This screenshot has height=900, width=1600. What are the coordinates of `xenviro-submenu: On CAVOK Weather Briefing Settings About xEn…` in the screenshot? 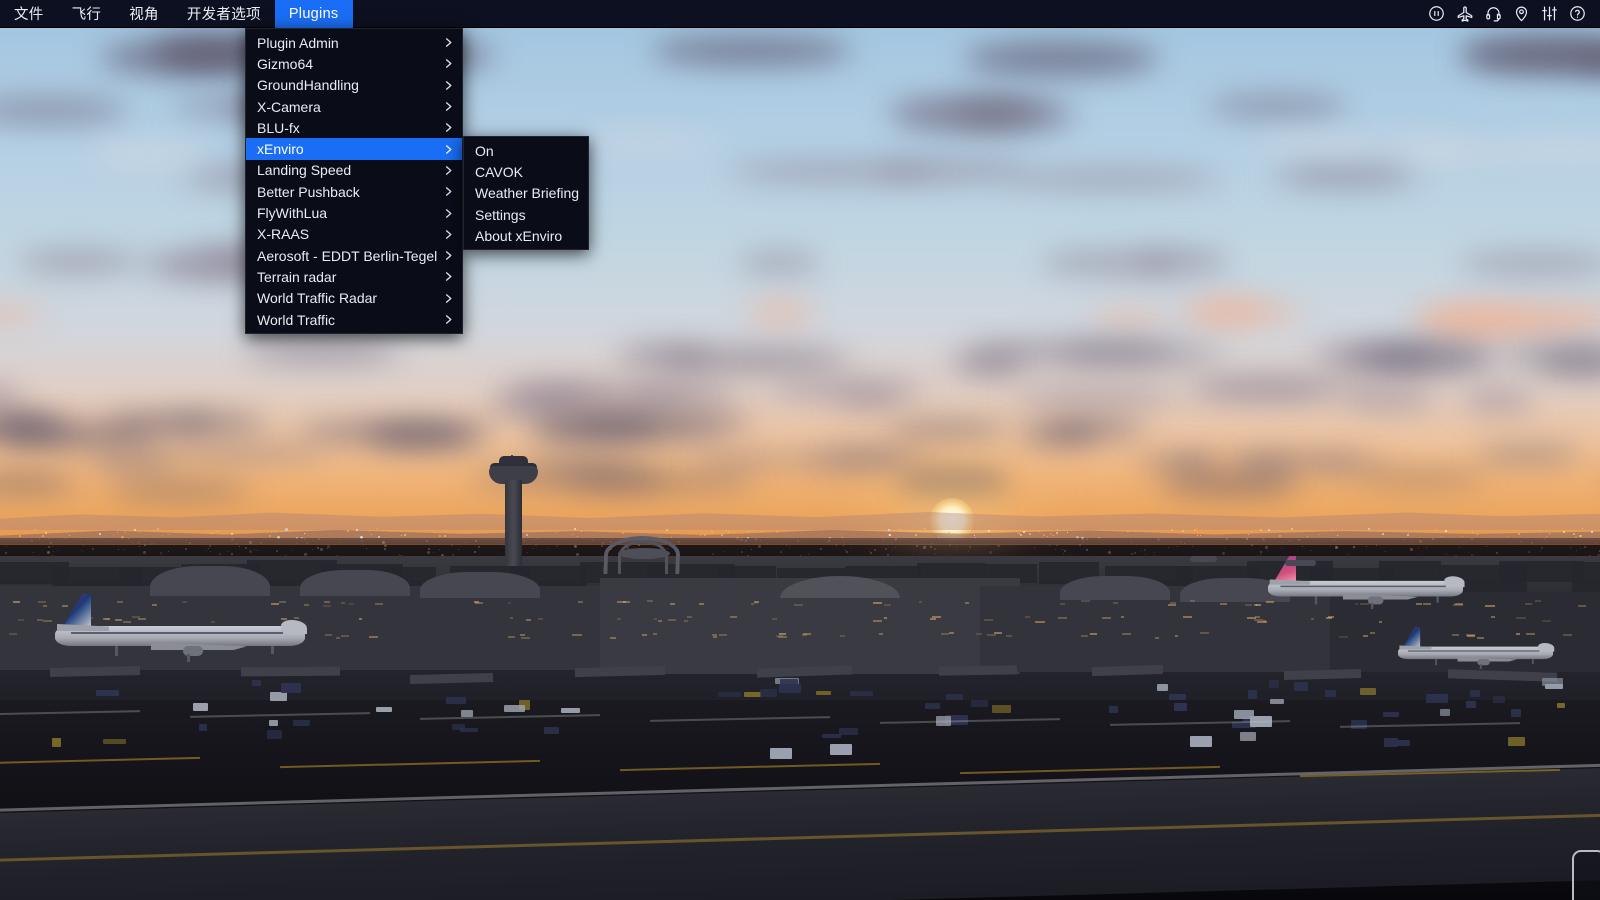 It's located at (526, 193).